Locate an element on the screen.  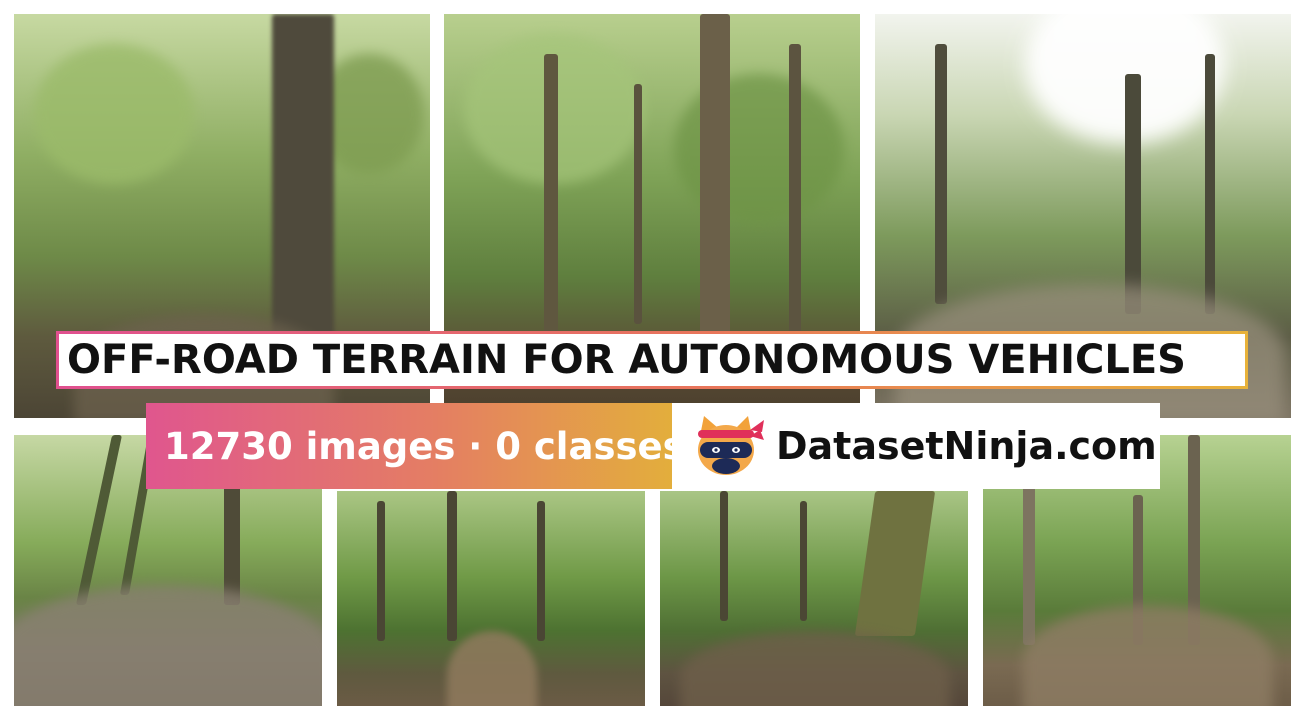
brand-name: DatasetNinja.com is located at coordinates (966, 446).